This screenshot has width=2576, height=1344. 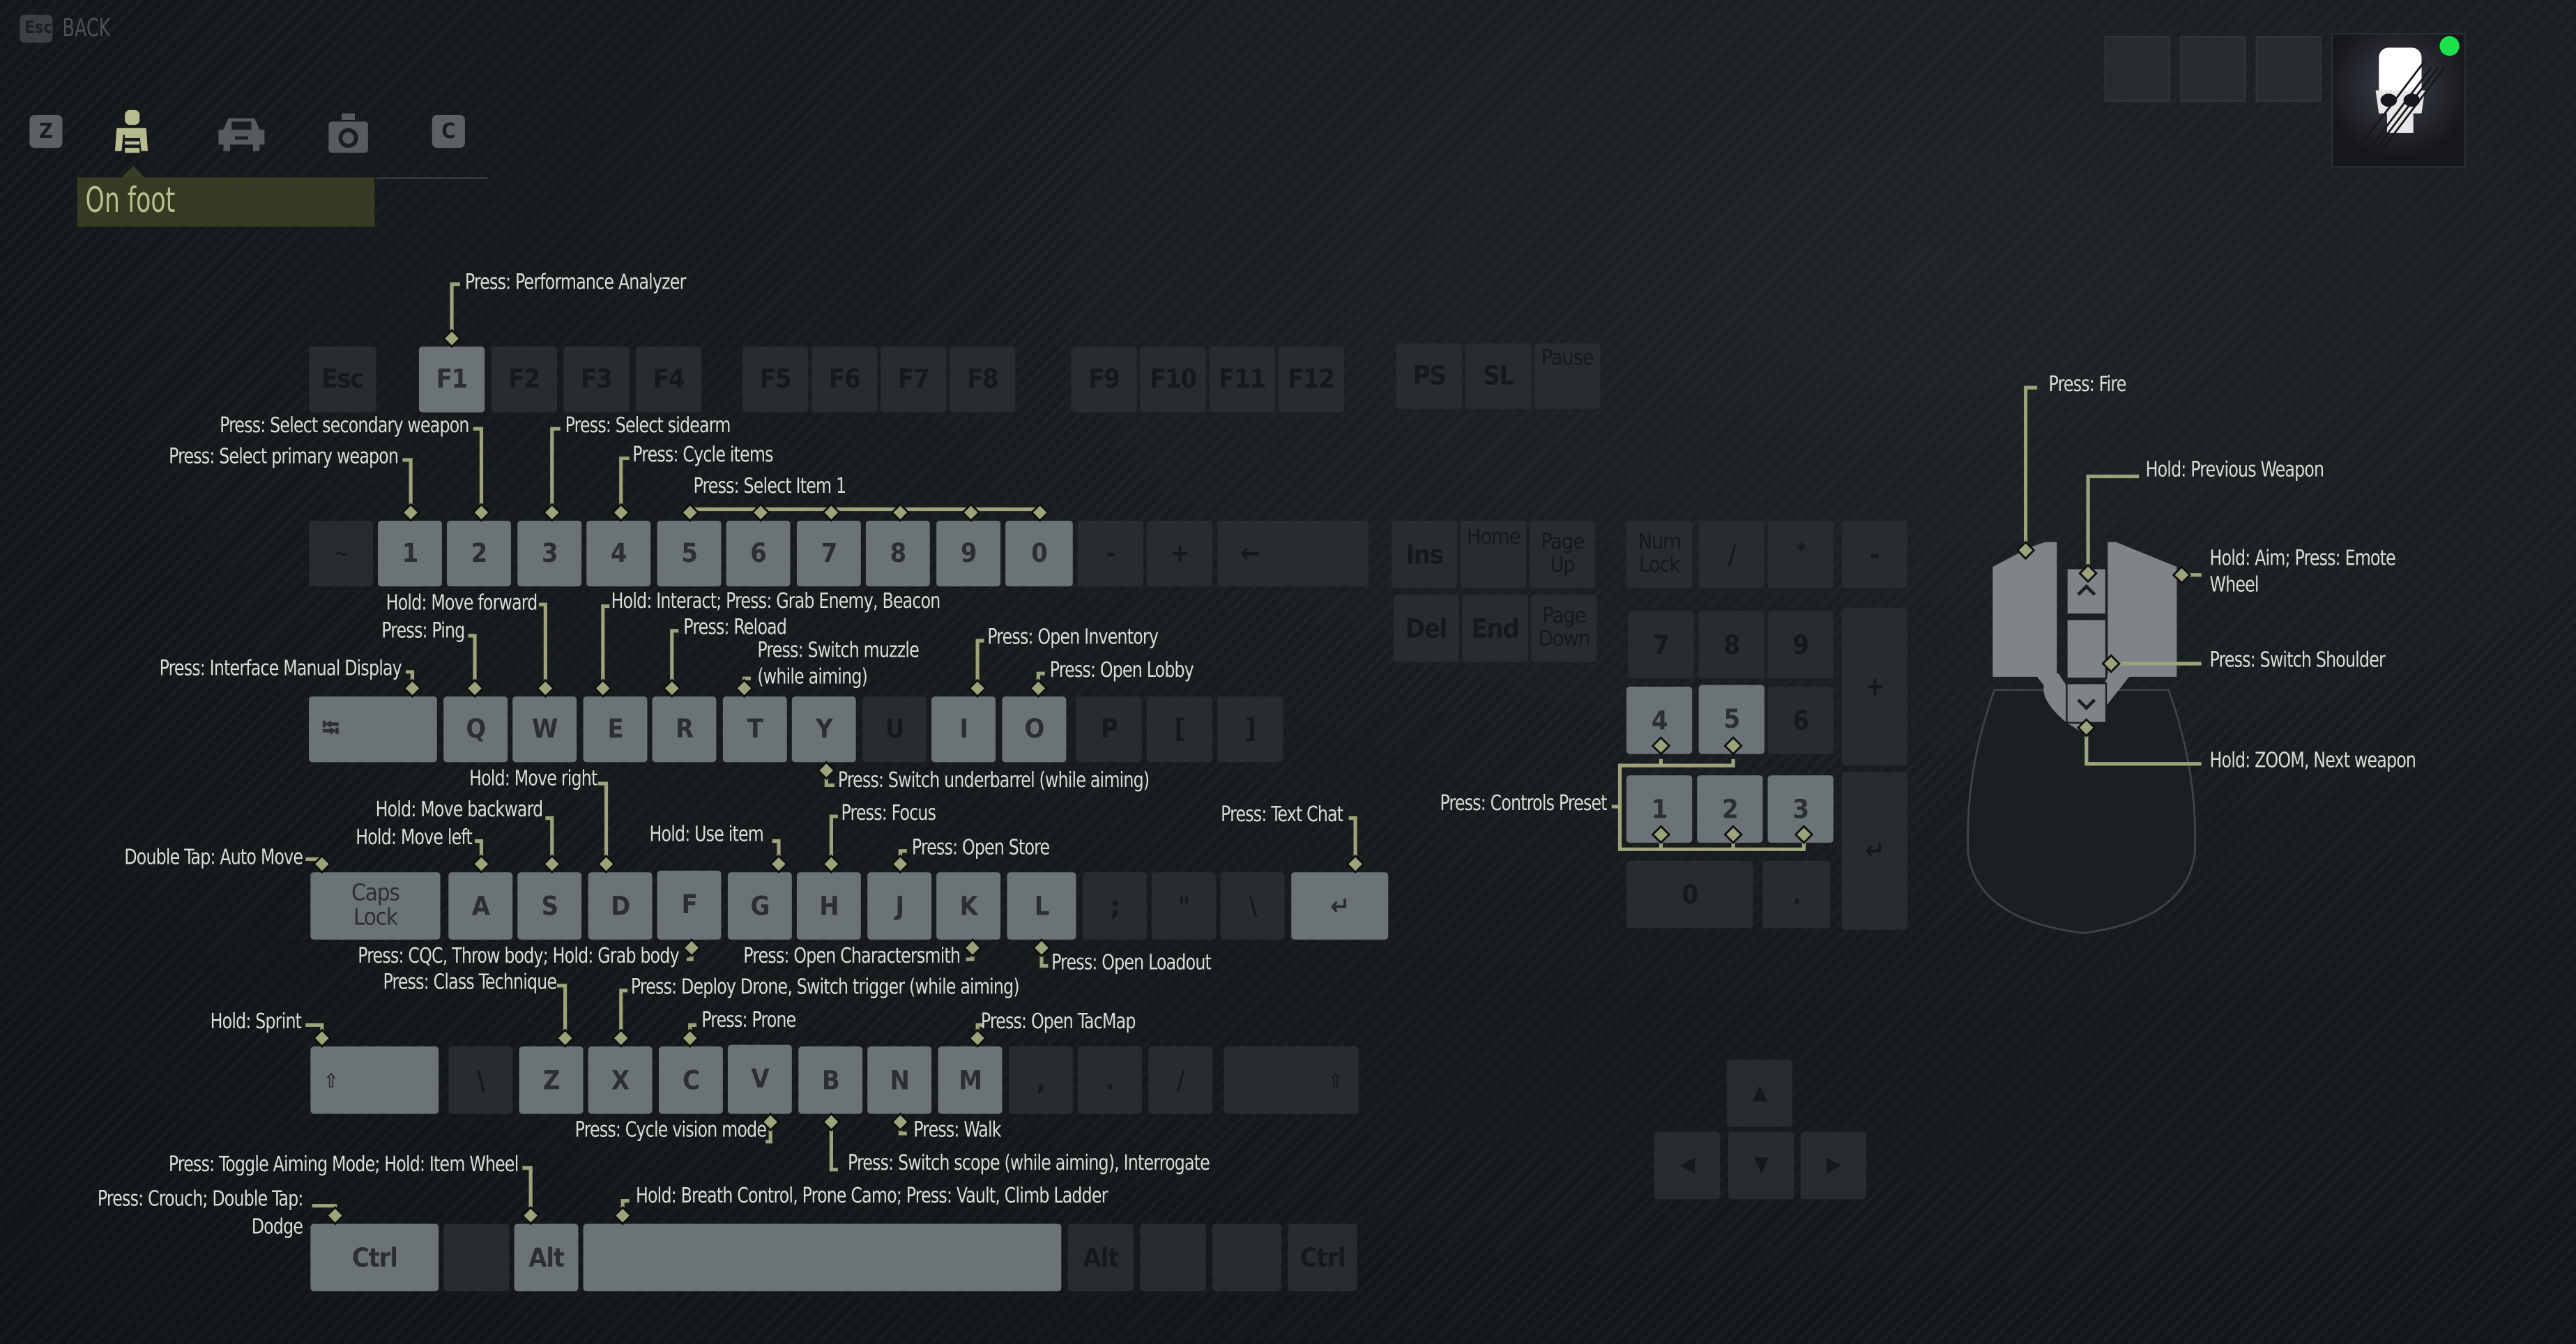 What do you see at coordinates (668, 379) in the screenshot?
I see `key-f4: F4` at bounding box center [668, 379].